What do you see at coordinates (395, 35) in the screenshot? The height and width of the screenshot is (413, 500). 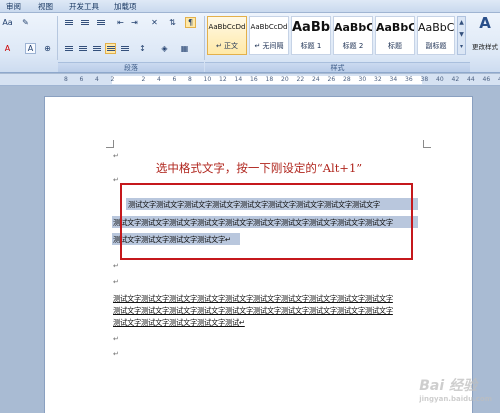 I see `style-title: AaBbC 标题` at bounding box center [395, 35].